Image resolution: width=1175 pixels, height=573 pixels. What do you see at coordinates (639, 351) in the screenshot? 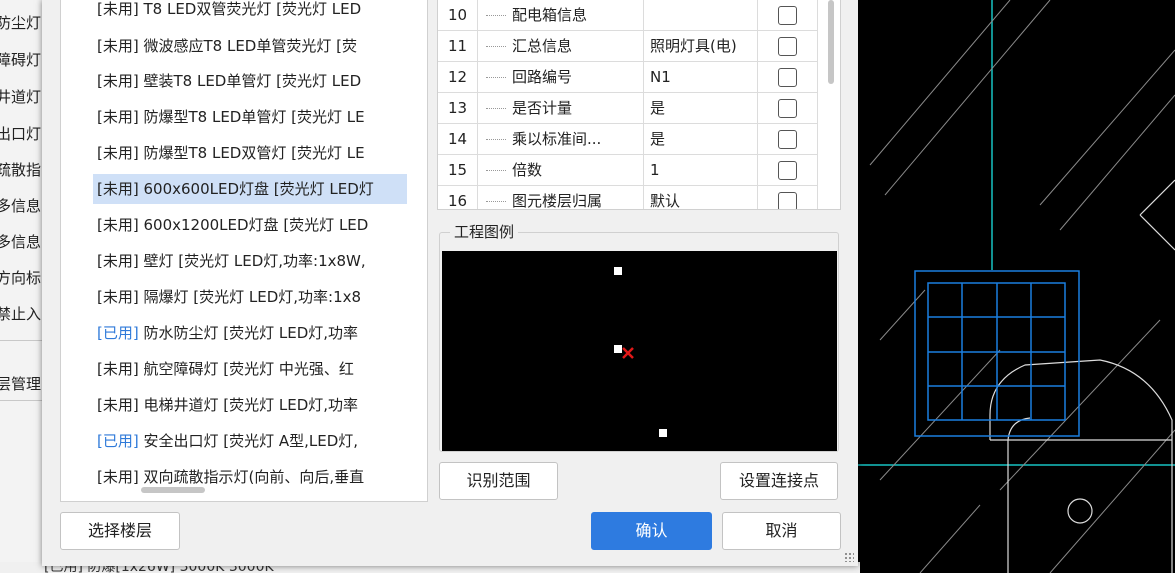
I see `legend-preview-canvas` at bounding box center [639, 351].